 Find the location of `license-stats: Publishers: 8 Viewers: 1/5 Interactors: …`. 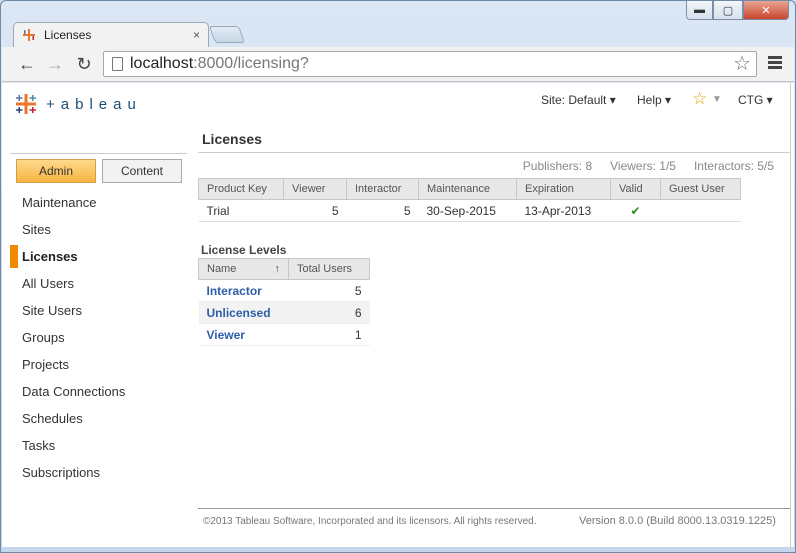

license-stats: Publishers: 8 Viewers: 1/5 Interactors: … is located at coordinates (639, 166).